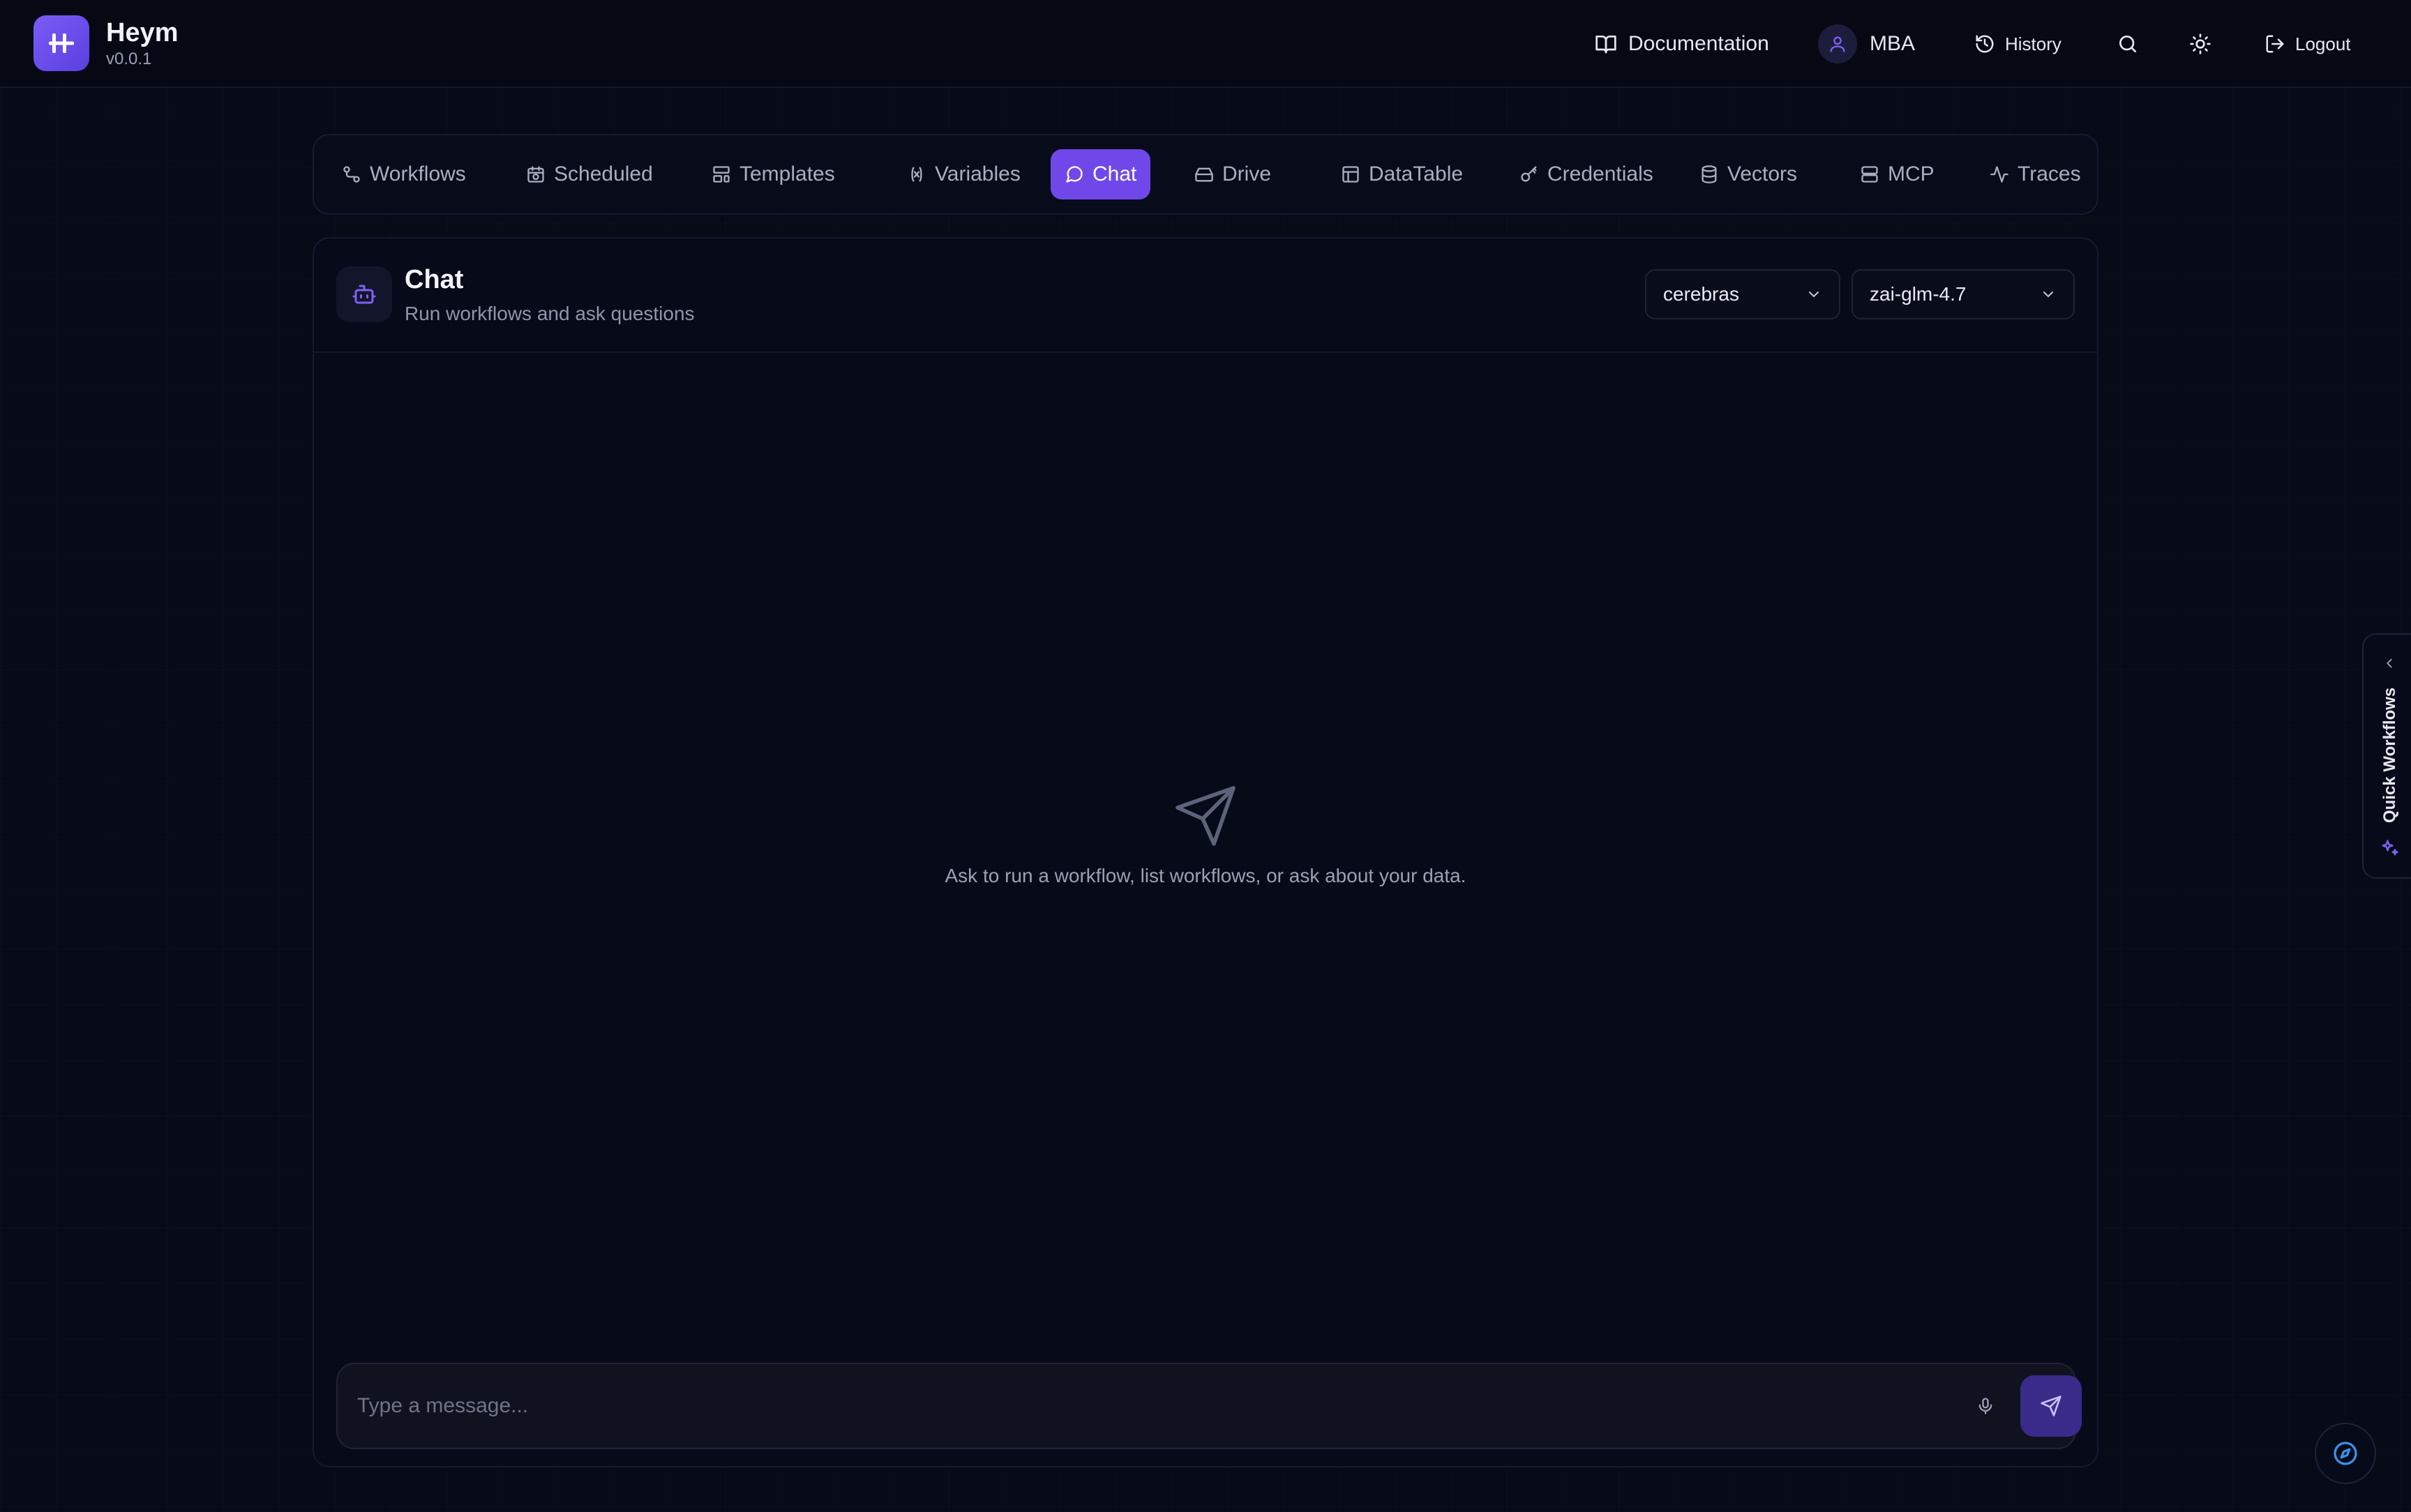 This screenshot has width=2411, height=1512. What do you see at coordinates (1999, 175) in the screenshot?
I see `activity-icon` at bounding box center [1999, 175].